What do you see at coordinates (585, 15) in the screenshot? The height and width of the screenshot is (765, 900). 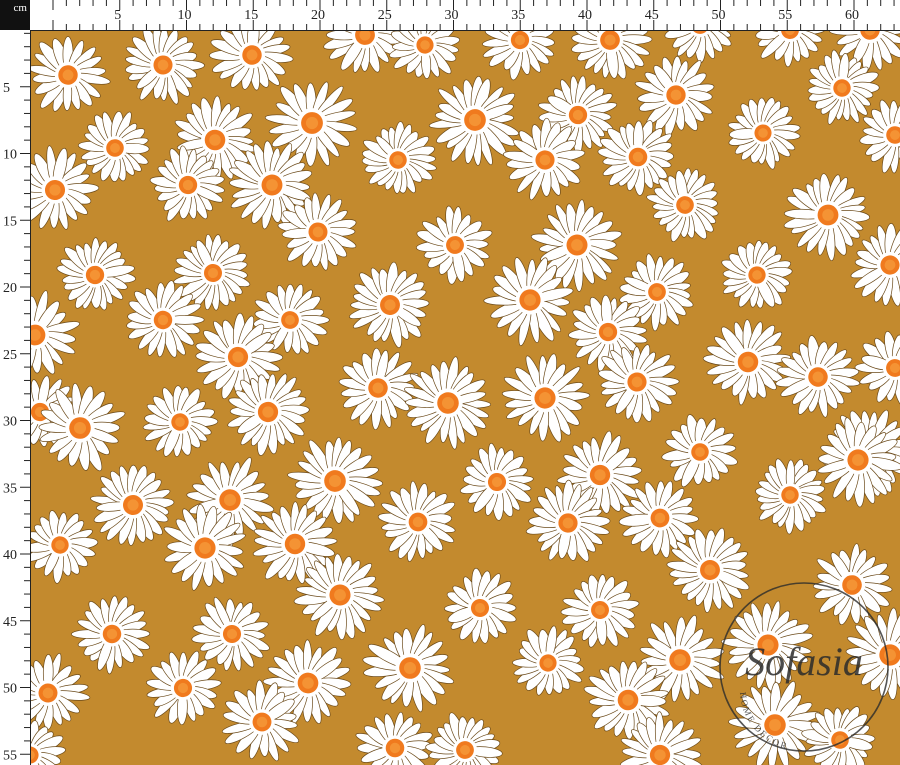 I see `top-ruler-label: 40` at bounding box center [585, 15].